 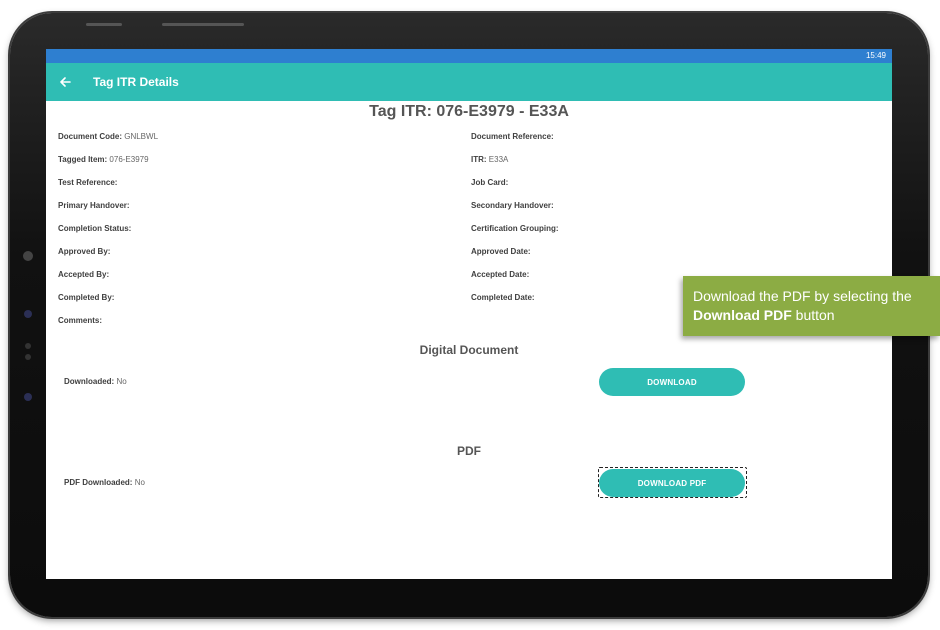 I want to click on field-label: Job Card:, so click(x=490, y=182).